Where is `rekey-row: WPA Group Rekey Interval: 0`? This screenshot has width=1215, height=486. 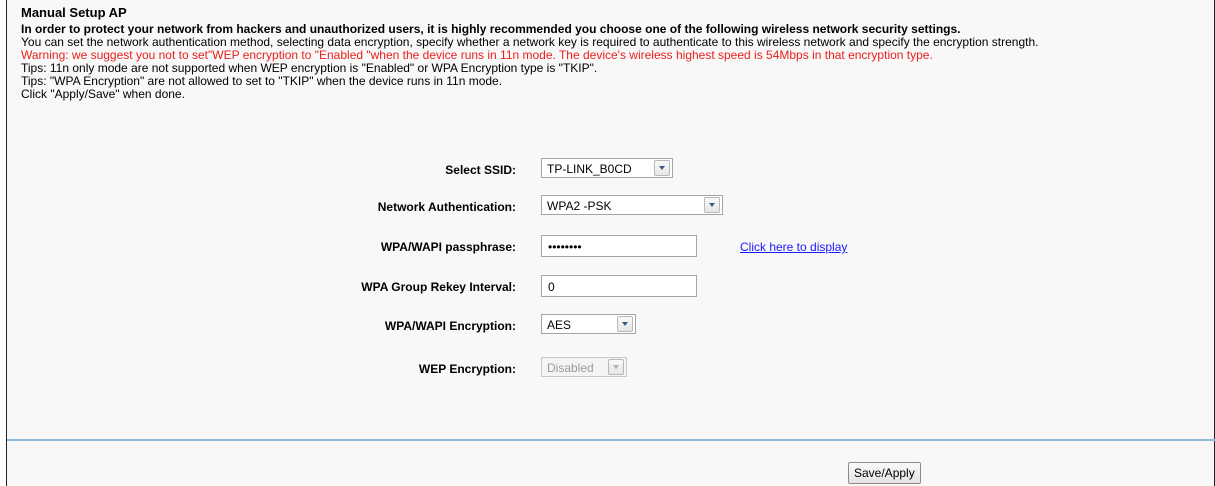 rekey-row: WPA Group Rekey Interval: 0 is located at coordinates (611, 287).